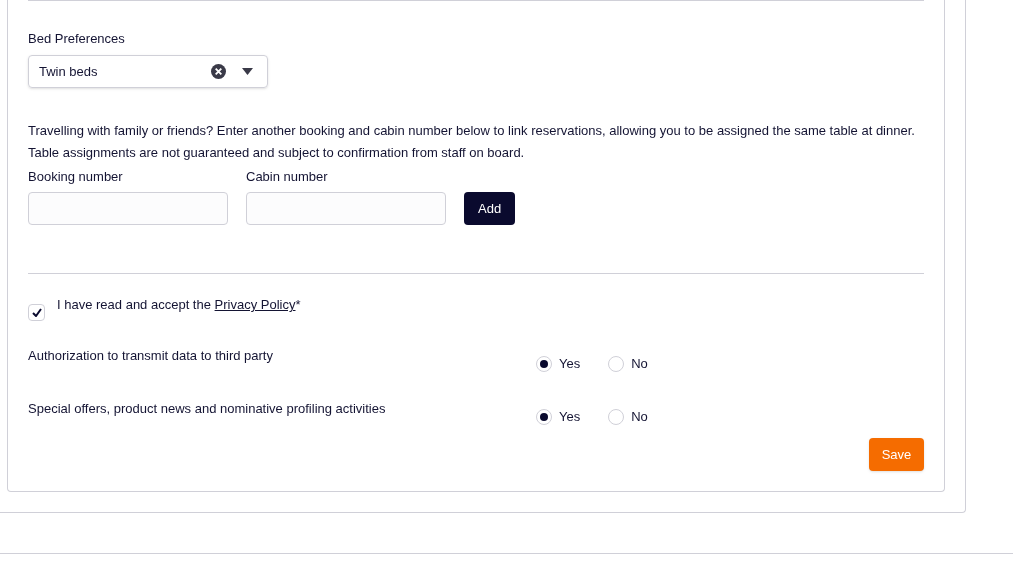 Image resolution: width=1013 pixels, height=573 pixels. Describe the element at coordinates (218, 71) in the screenshot. I see `clear-icon` at that location.